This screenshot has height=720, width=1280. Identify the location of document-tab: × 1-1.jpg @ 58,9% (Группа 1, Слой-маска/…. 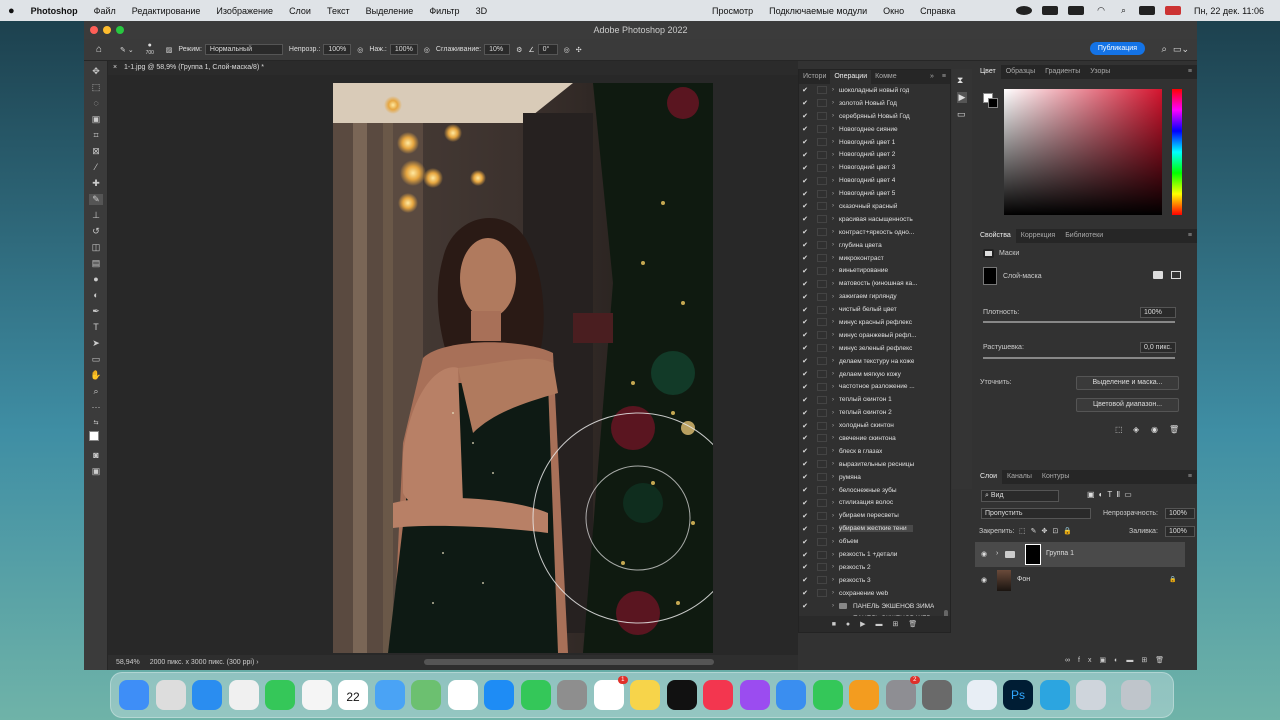
(453, 68).